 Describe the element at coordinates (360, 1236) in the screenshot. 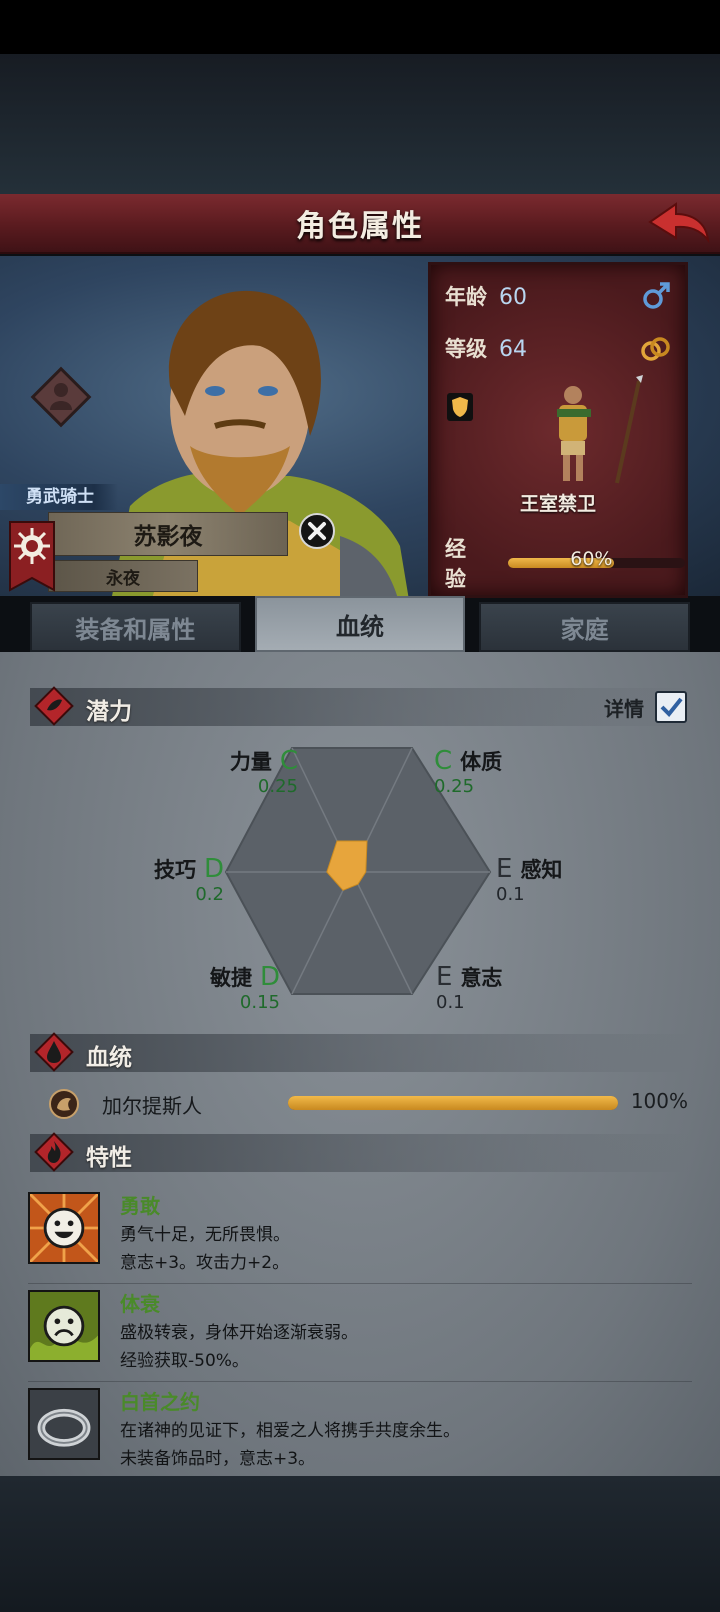

I see `trait-item: 勇敢 勇气十足，无所畏惧。 意志+3。攻击力+2。` at that location.